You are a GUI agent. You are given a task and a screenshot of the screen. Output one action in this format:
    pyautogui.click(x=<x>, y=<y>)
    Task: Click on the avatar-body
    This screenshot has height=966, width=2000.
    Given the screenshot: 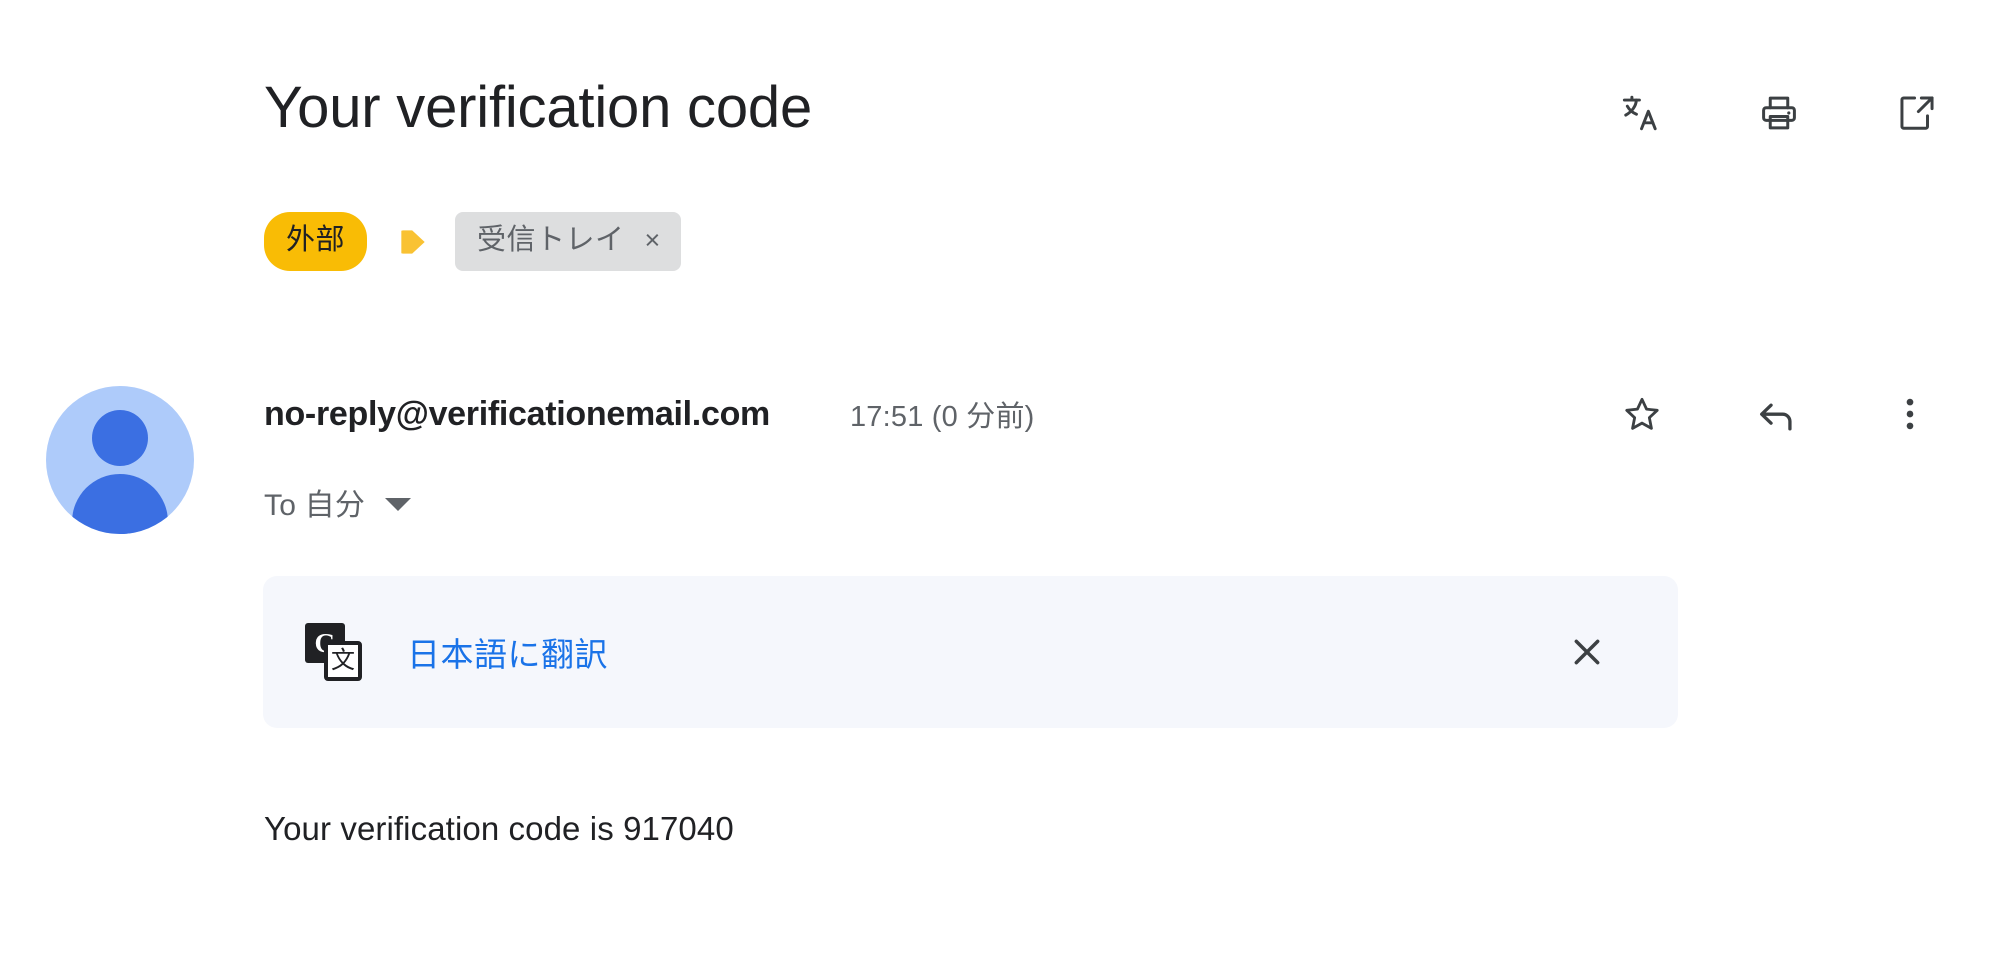 What is the action you would take?
    pyautogui.click(x=120, y=504)
    